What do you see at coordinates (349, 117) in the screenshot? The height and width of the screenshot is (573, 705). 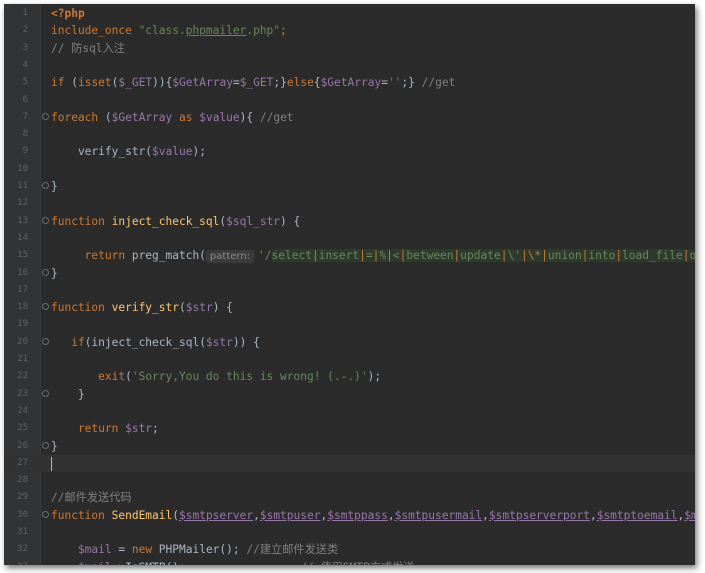 I see `code-line: 7 foreach ($GetArray as $value){ //get` at bounding box center [349, 117].